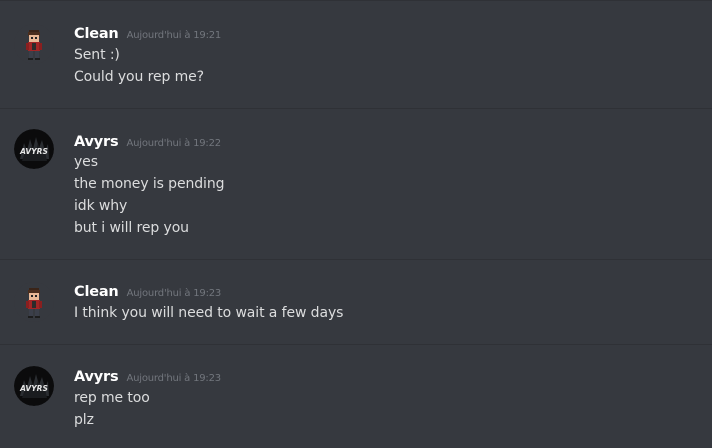 This screenshot has width=712, height=448. Describe the element at coordinates (139, 77) in the screenshot. I see `message-text: Could you rep me?` at that location.